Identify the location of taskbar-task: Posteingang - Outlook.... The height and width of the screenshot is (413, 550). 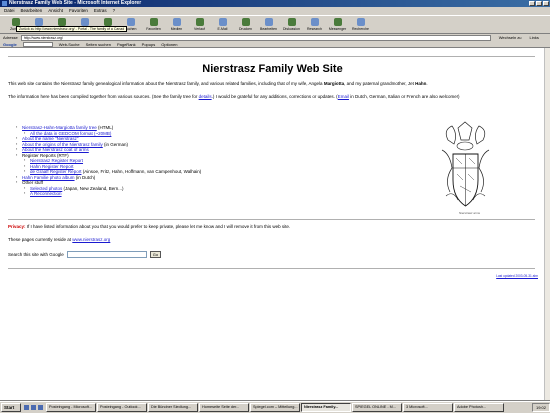
(122, 407).